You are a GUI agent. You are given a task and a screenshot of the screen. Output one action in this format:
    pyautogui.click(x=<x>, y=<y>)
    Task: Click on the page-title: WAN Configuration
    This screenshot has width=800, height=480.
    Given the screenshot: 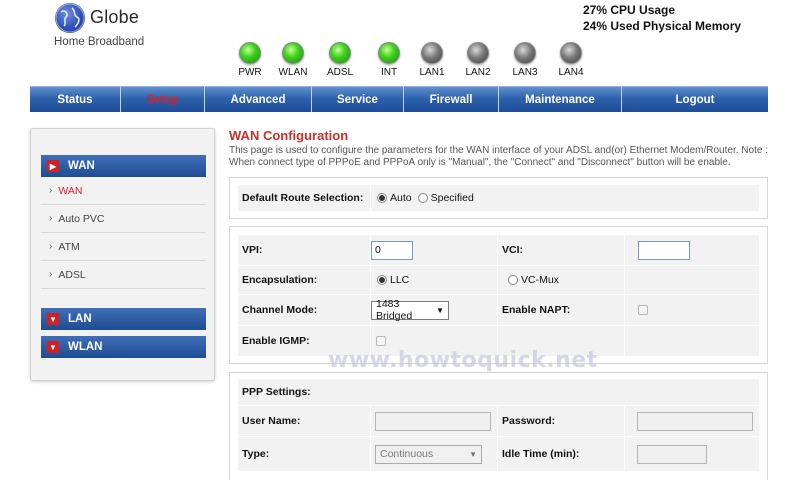 What is the action you would take?
    pyautogui.click(x=289, y=135)
    